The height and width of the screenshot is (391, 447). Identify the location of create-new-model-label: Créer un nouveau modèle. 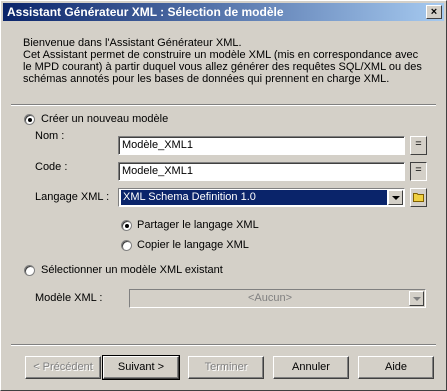
(104, 119).